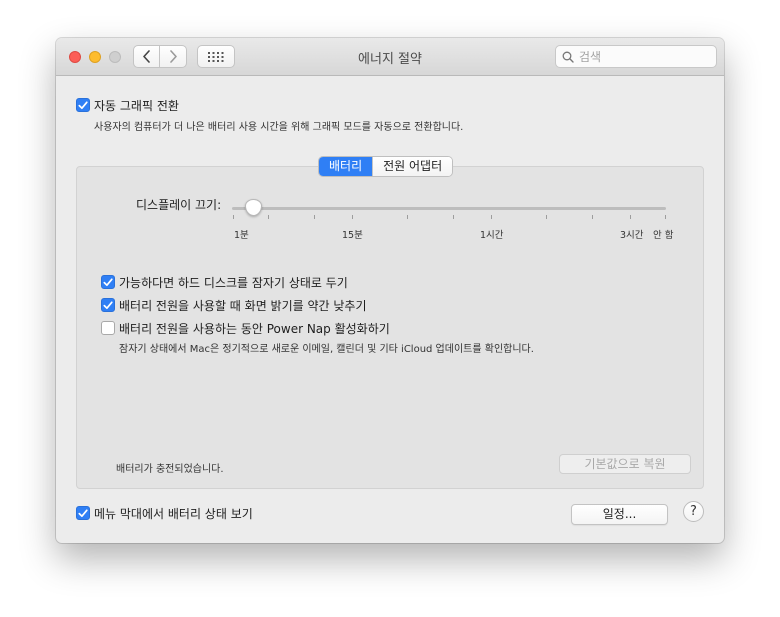 The width and height of the screenshot is (780, 617). I want to click on auto-graphics-checkbox, so click(83, 105).